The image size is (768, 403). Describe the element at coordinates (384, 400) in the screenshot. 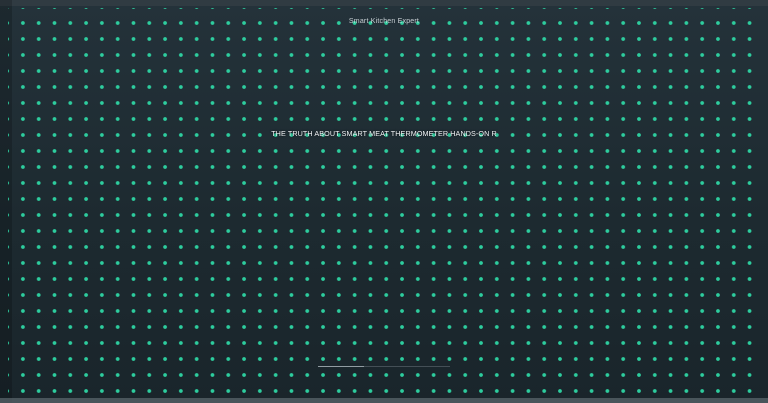

I see `bottom-bar` at that location.